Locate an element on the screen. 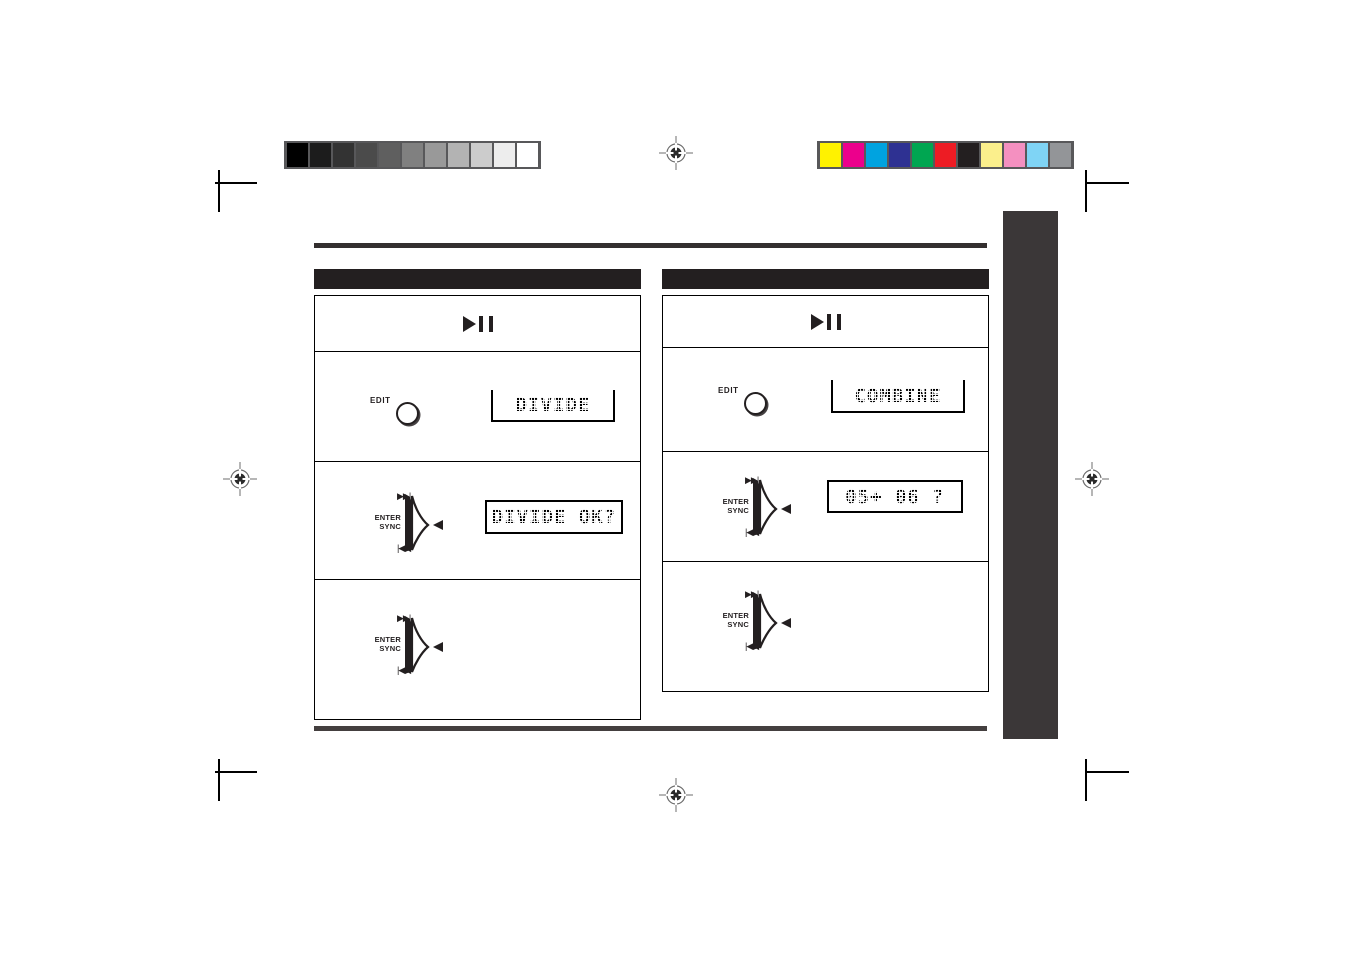 This screenshot has height=954, width=1351. combine-step-enter-2: ▶▶| ENTER SYNC |◀◀ is located at coordinates (825, 625).